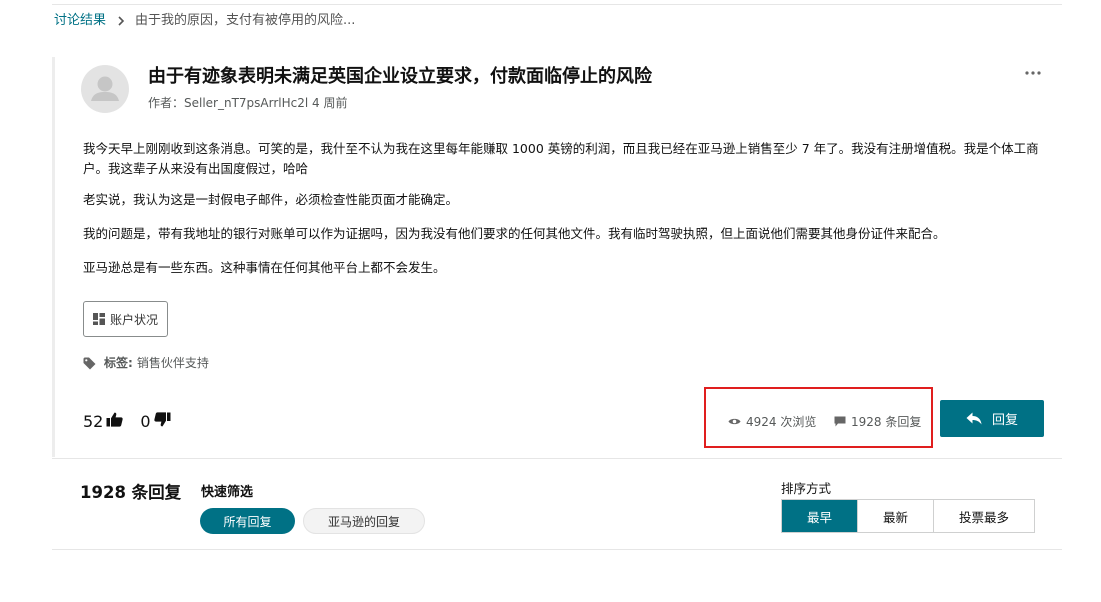 This screenshot has height=602, width=1101. Describe the element at coordinates (89, 363) in the screenshot. I see `tag-icon` at that location.